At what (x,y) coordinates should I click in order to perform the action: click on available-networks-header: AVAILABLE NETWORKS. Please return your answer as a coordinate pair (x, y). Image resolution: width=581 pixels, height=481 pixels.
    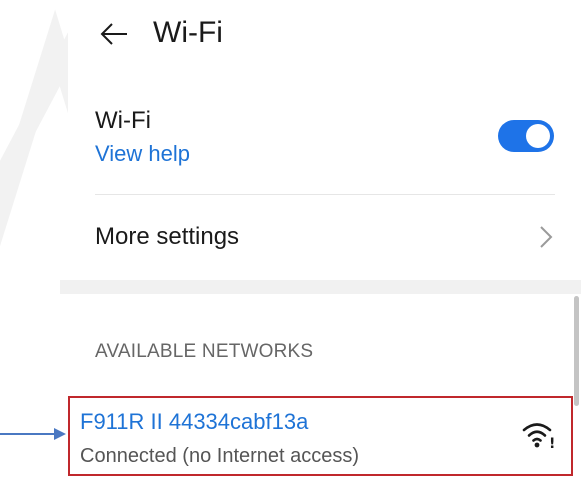
    Looking at the image, I should click on (204, 351).